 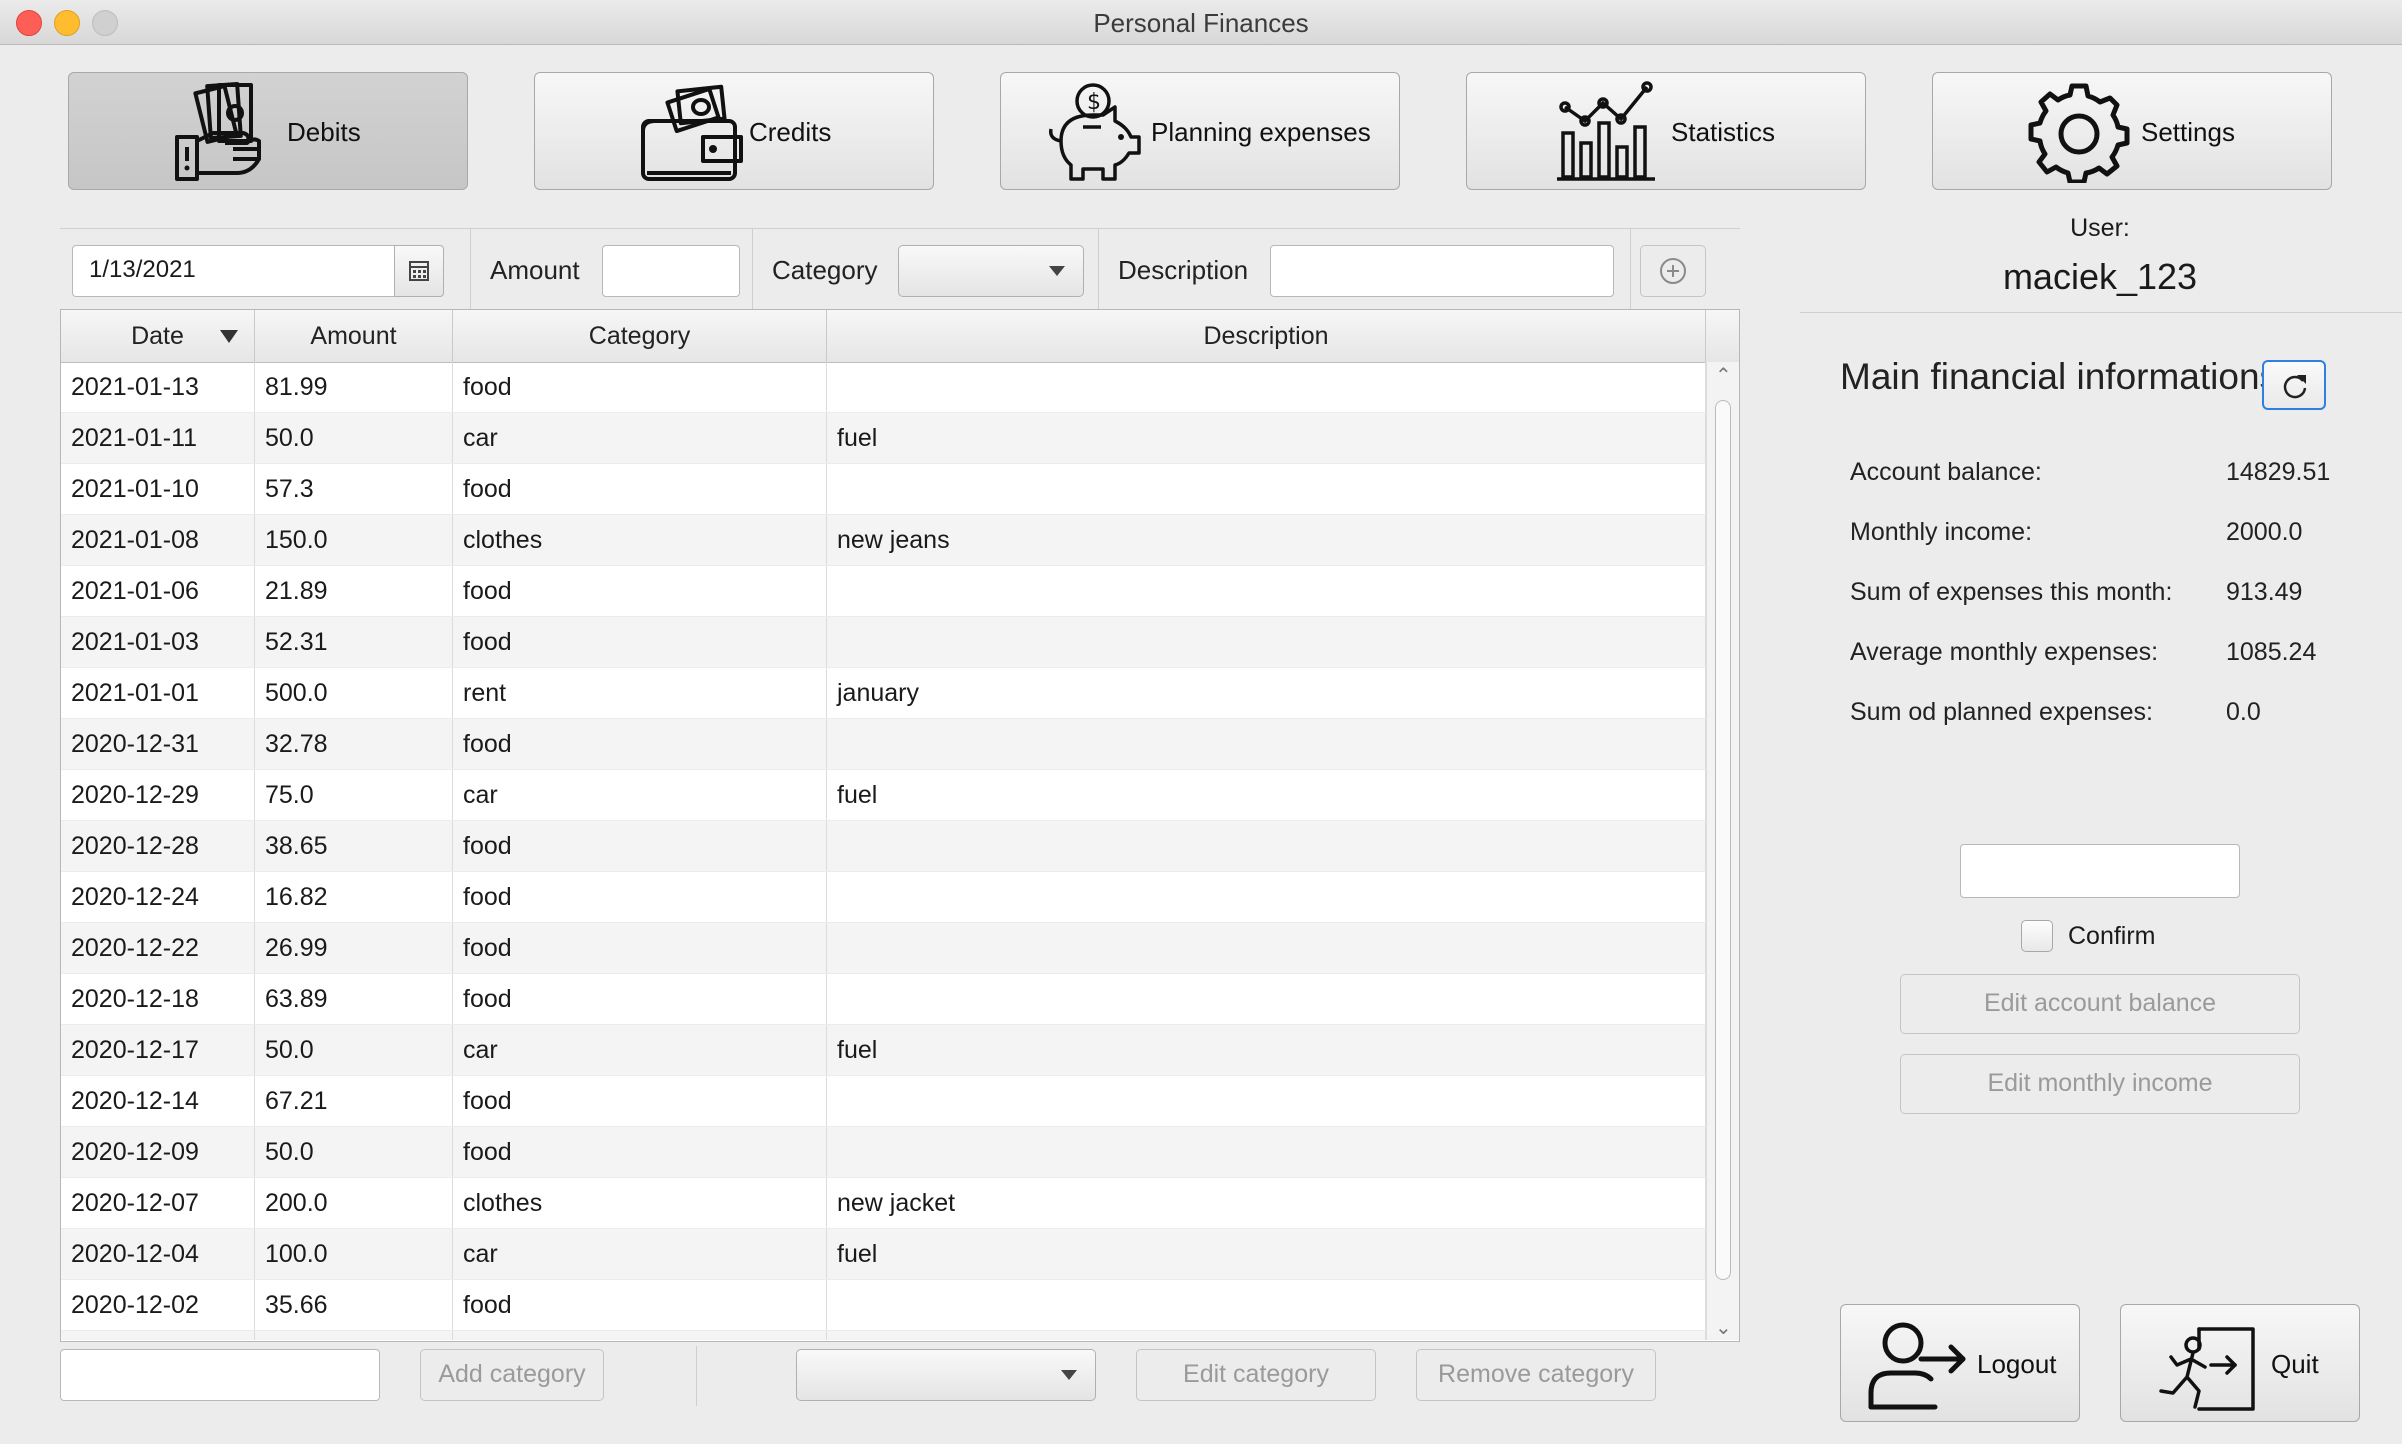 What do you see at coordinates (883, 1335) in the screenshot?
I see `table-row: 2020-12-01500.0rentdecember` at bounding box center [883, 1335].